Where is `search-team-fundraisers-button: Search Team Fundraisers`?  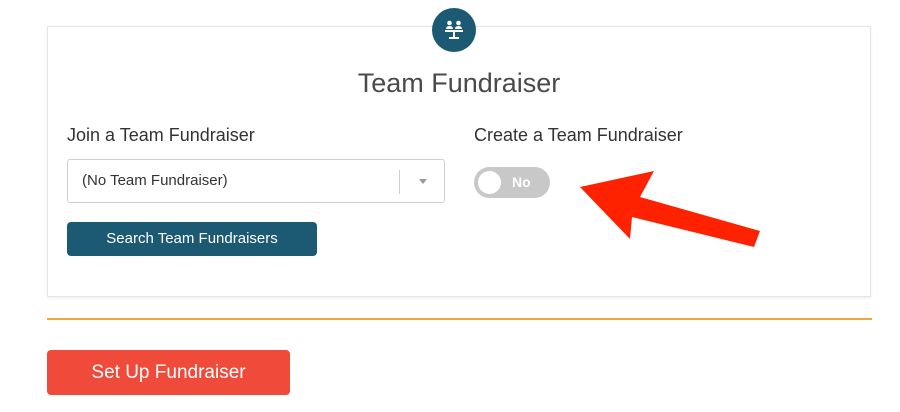
search-team-fundraisers-button: Search Team Fundraisers is located at coordinates (192, 239).